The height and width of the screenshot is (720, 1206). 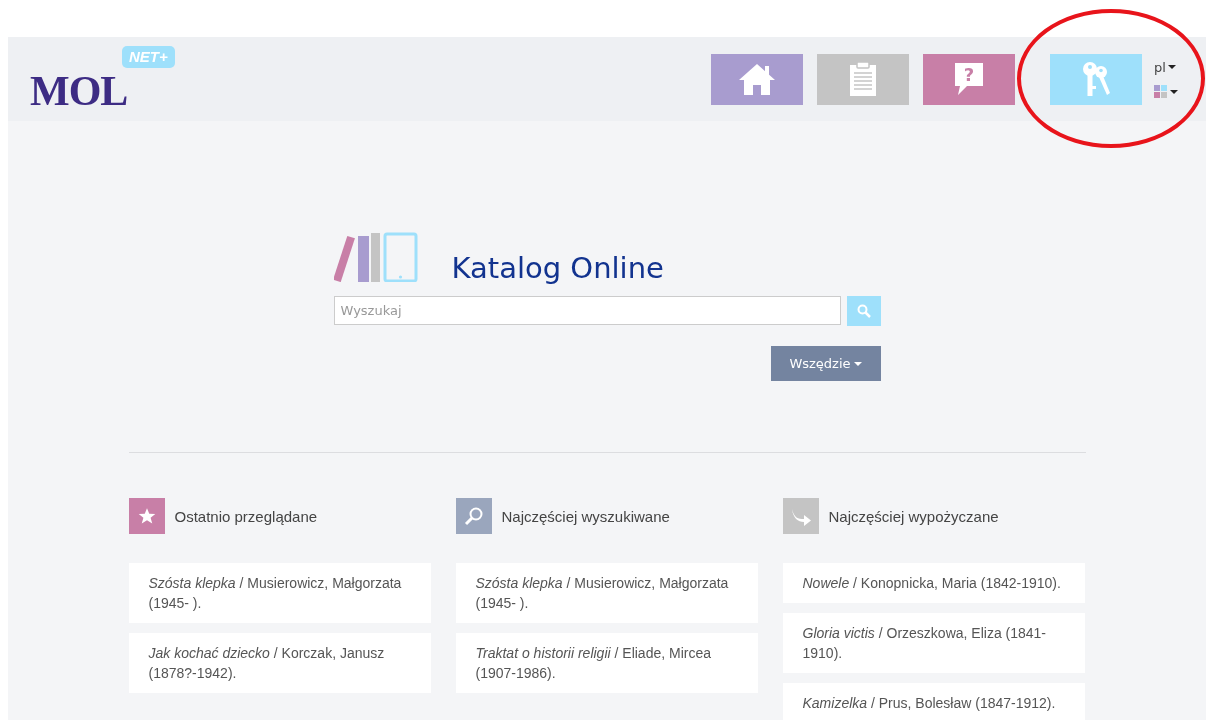 What do you see at coordinates (969, 74) in the screenshot?
I see `question-mark: ?` at bounding box center [969, 74].